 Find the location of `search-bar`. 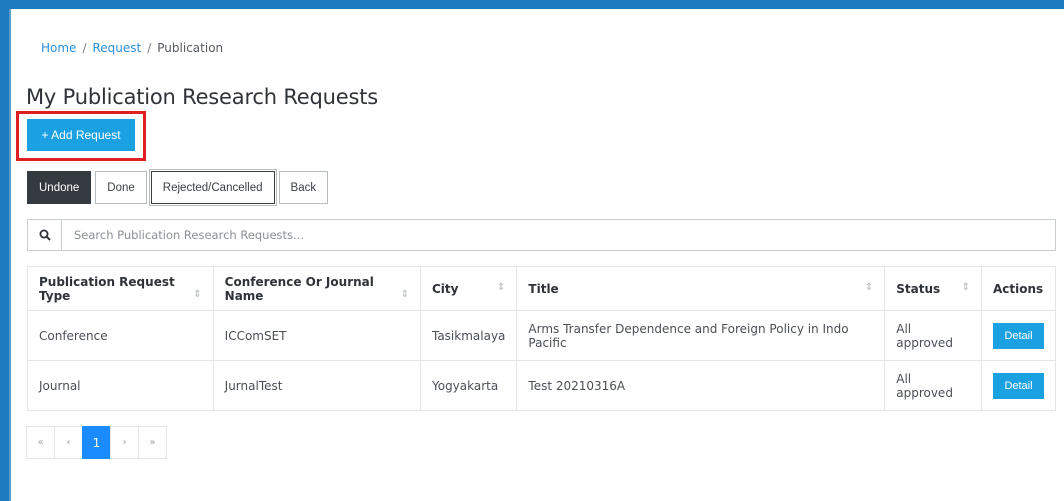

search-bar is located at coordinates (541, 235).